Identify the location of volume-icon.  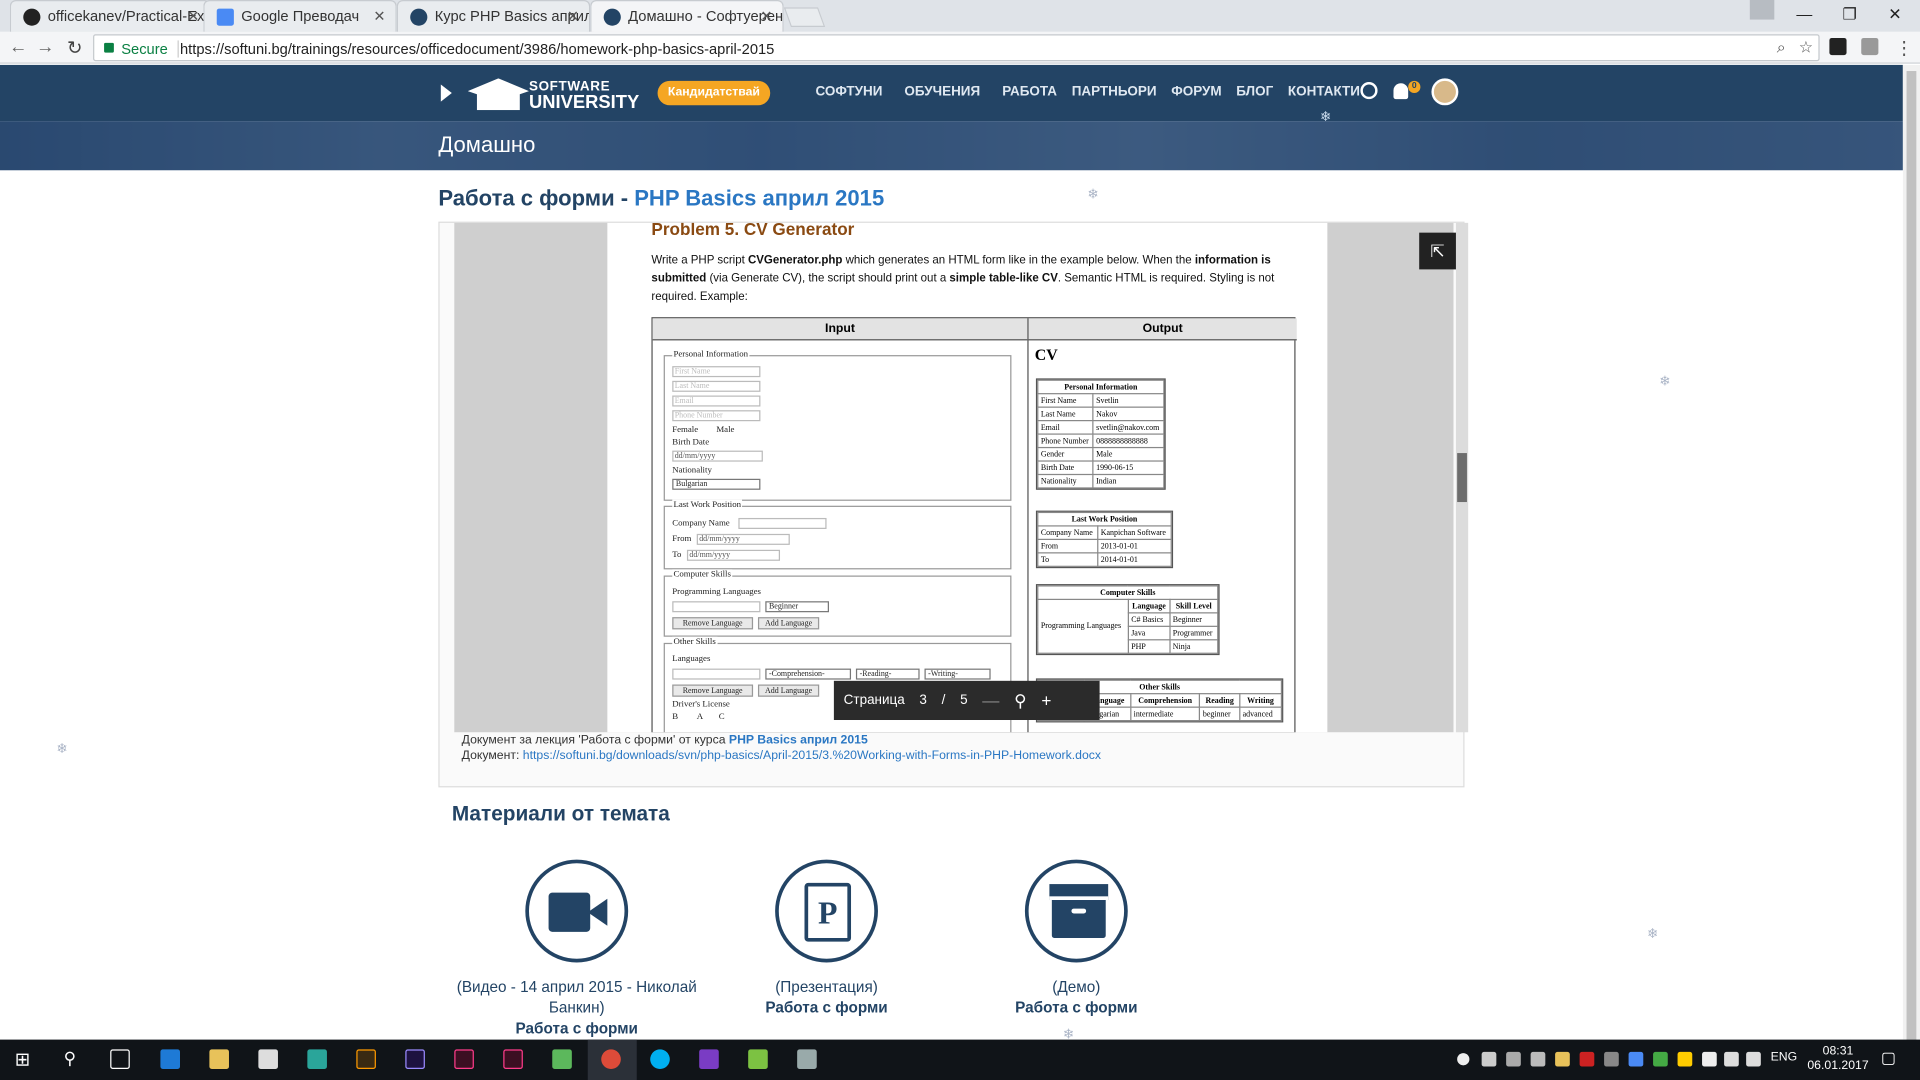
(1753, 1059).